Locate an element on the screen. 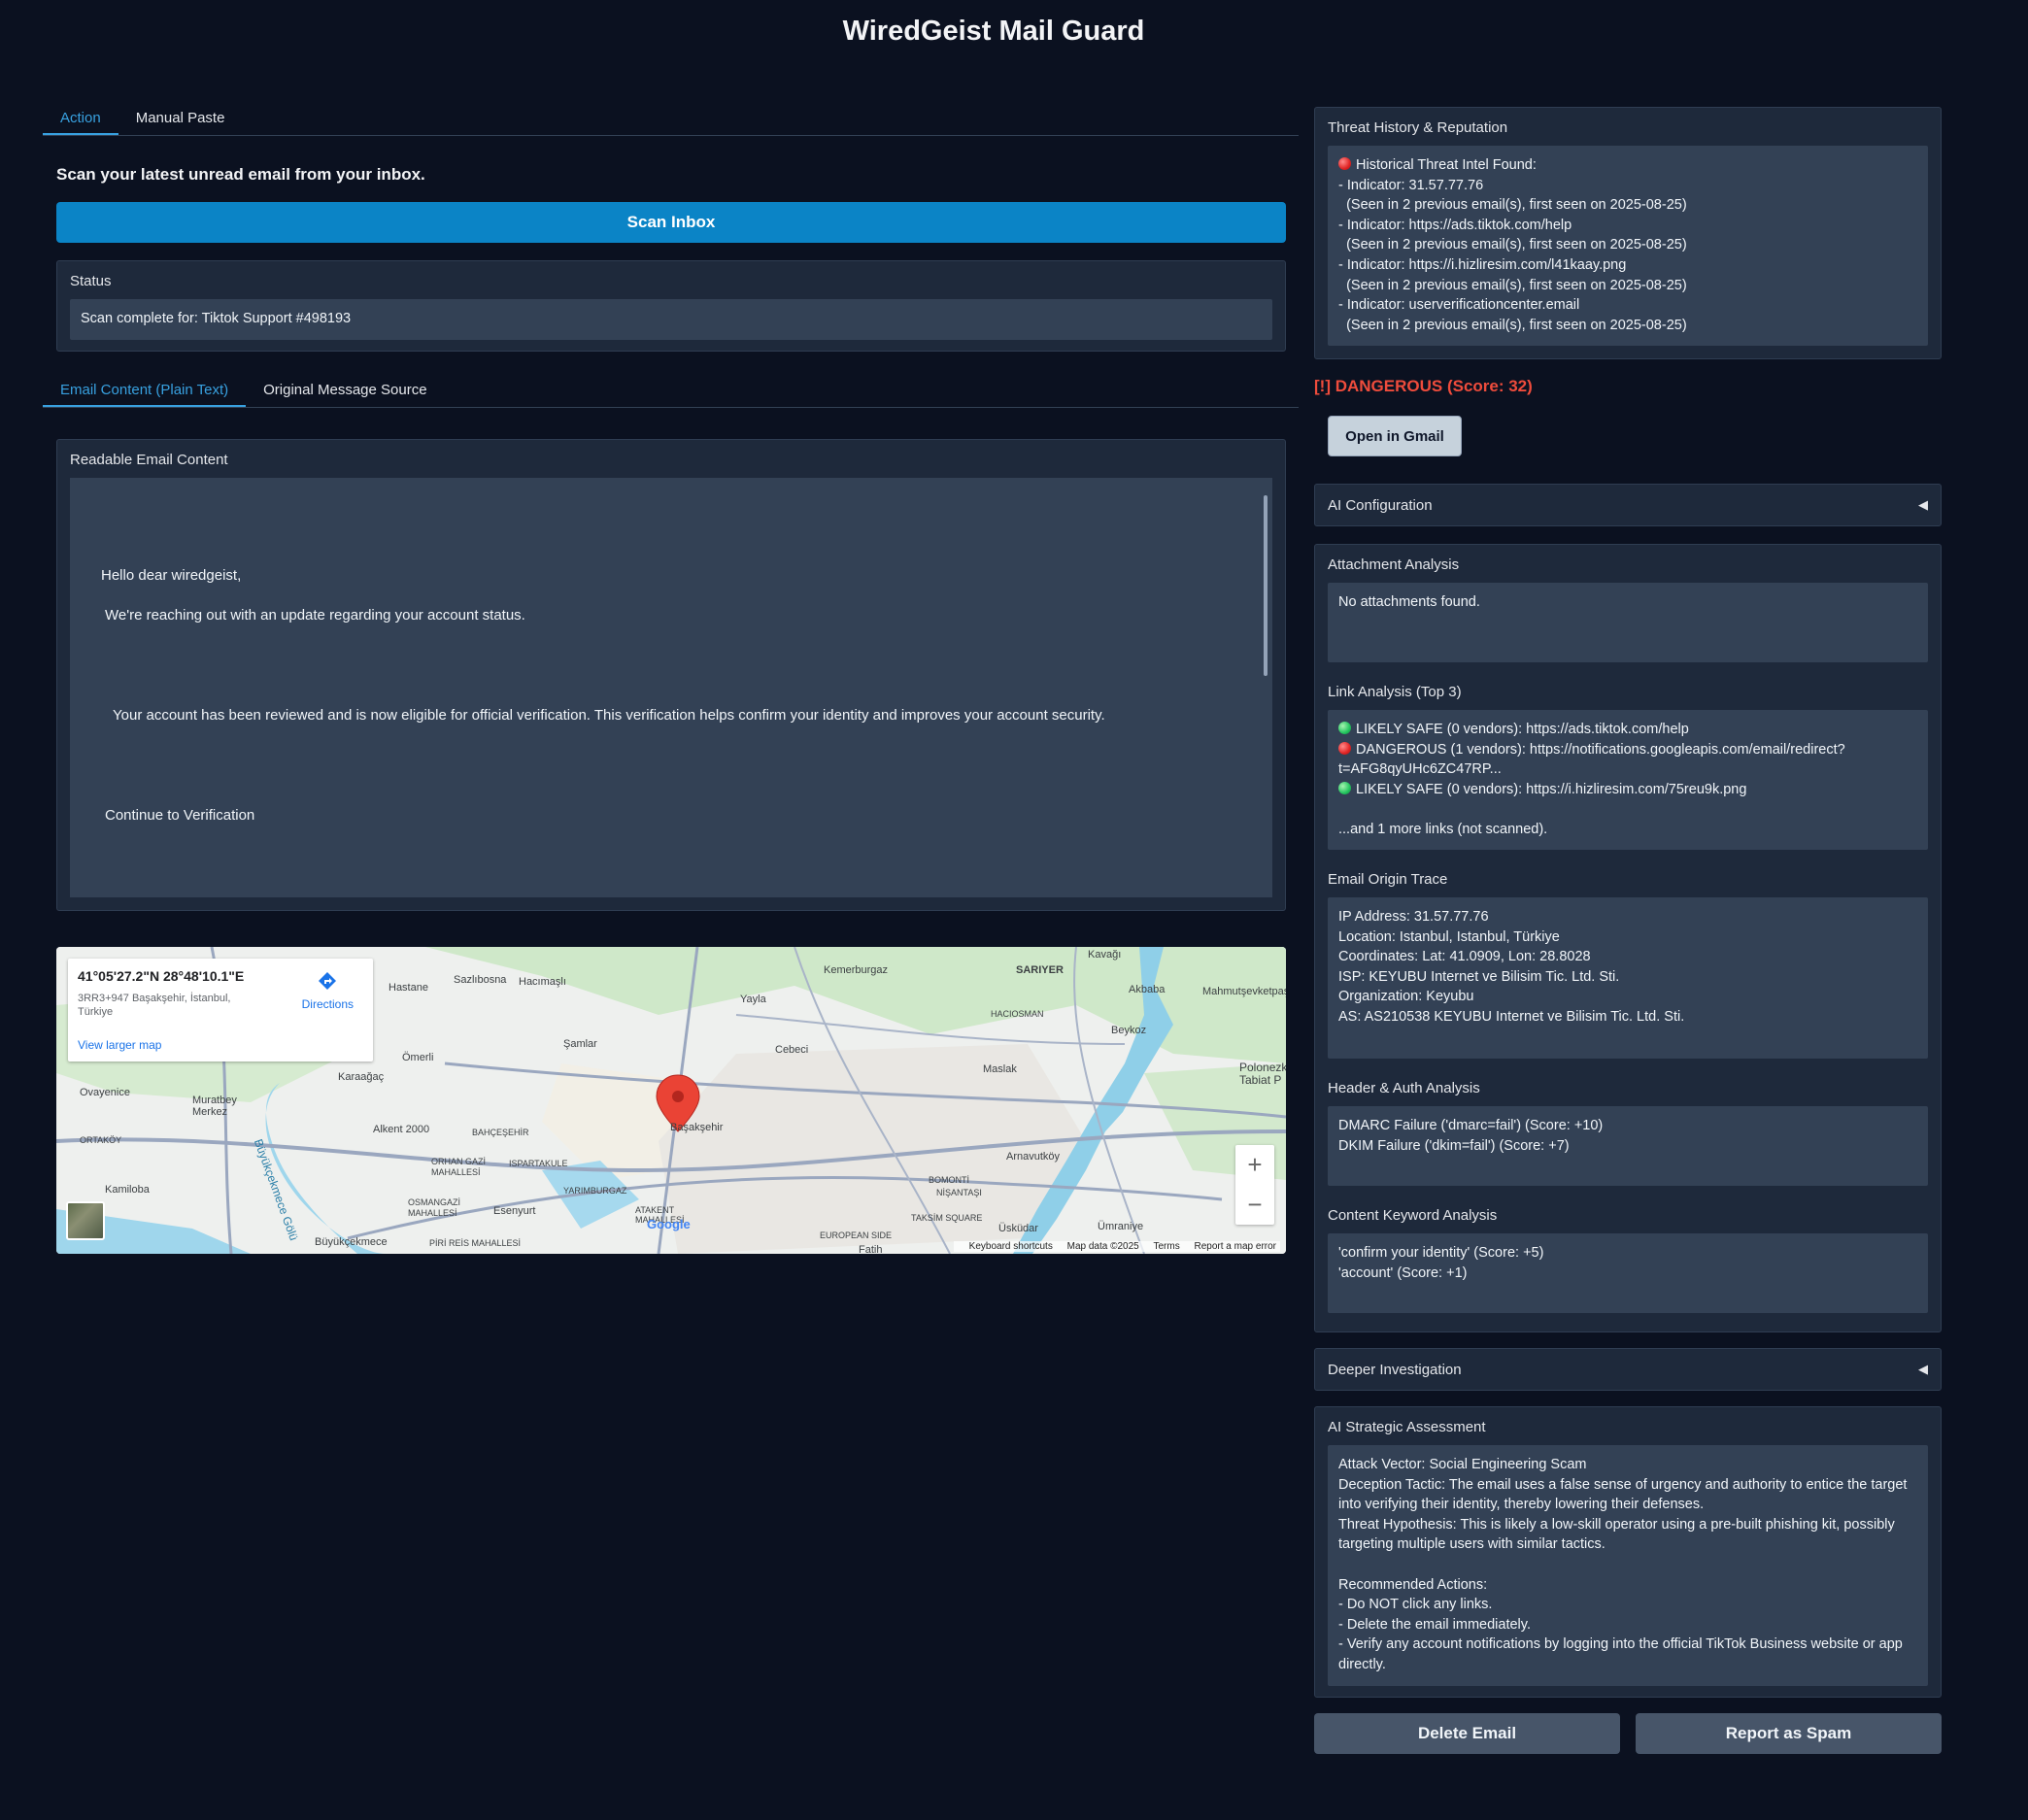 Image resolution: width=2028 pixels, height=1820 pixels. map-label: NİŞANTAŞI is located at coordinates (959, 1192).